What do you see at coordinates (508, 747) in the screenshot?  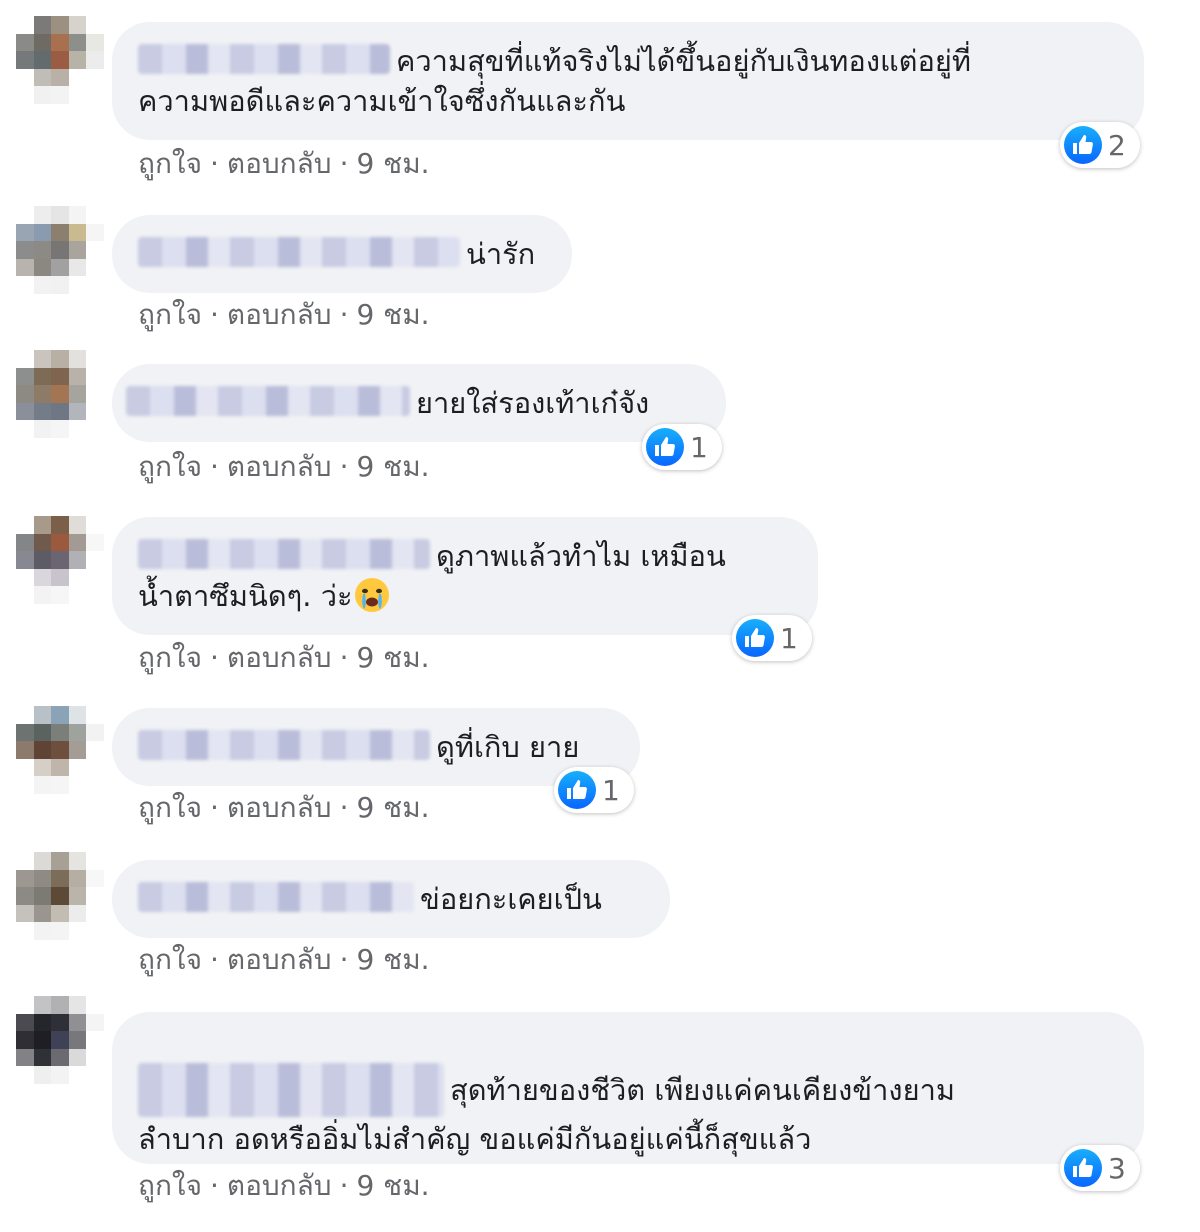 I see `comment-text-line-1: ดูที่เกิบ ยาย` at bounding box center [508, 747].